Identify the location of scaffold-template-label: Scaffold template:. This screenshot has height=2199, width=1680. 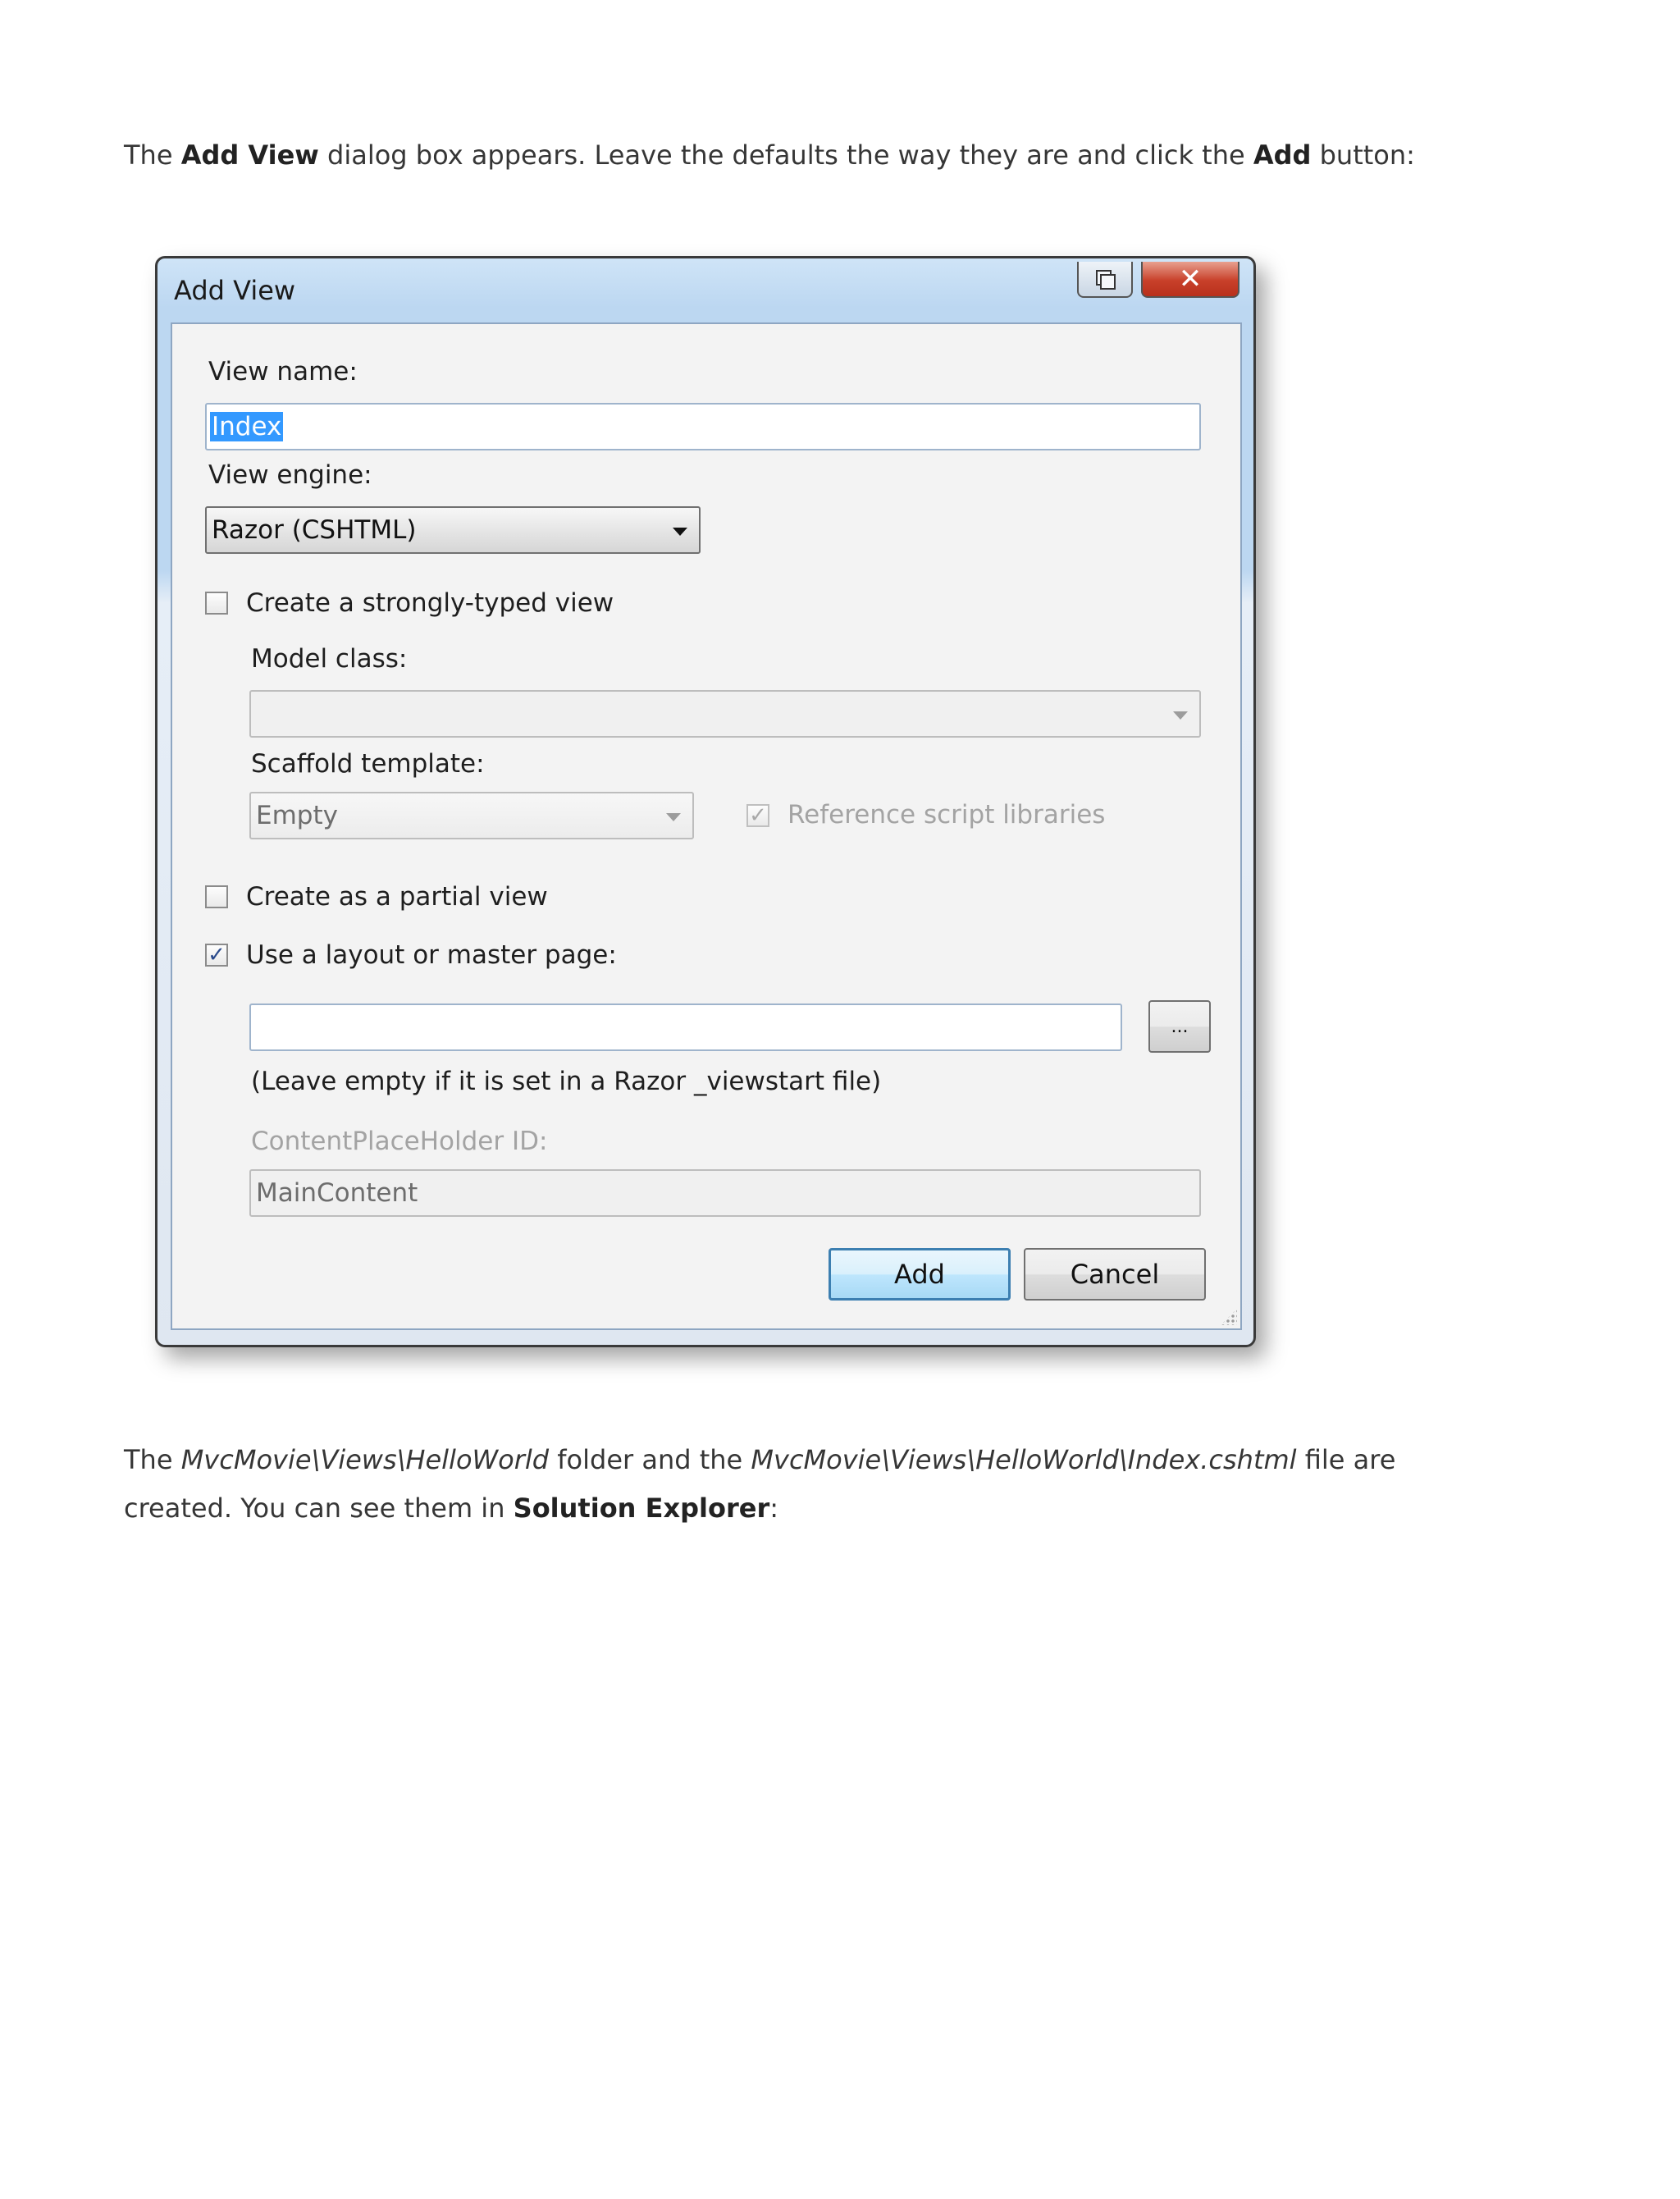
(368, 764).